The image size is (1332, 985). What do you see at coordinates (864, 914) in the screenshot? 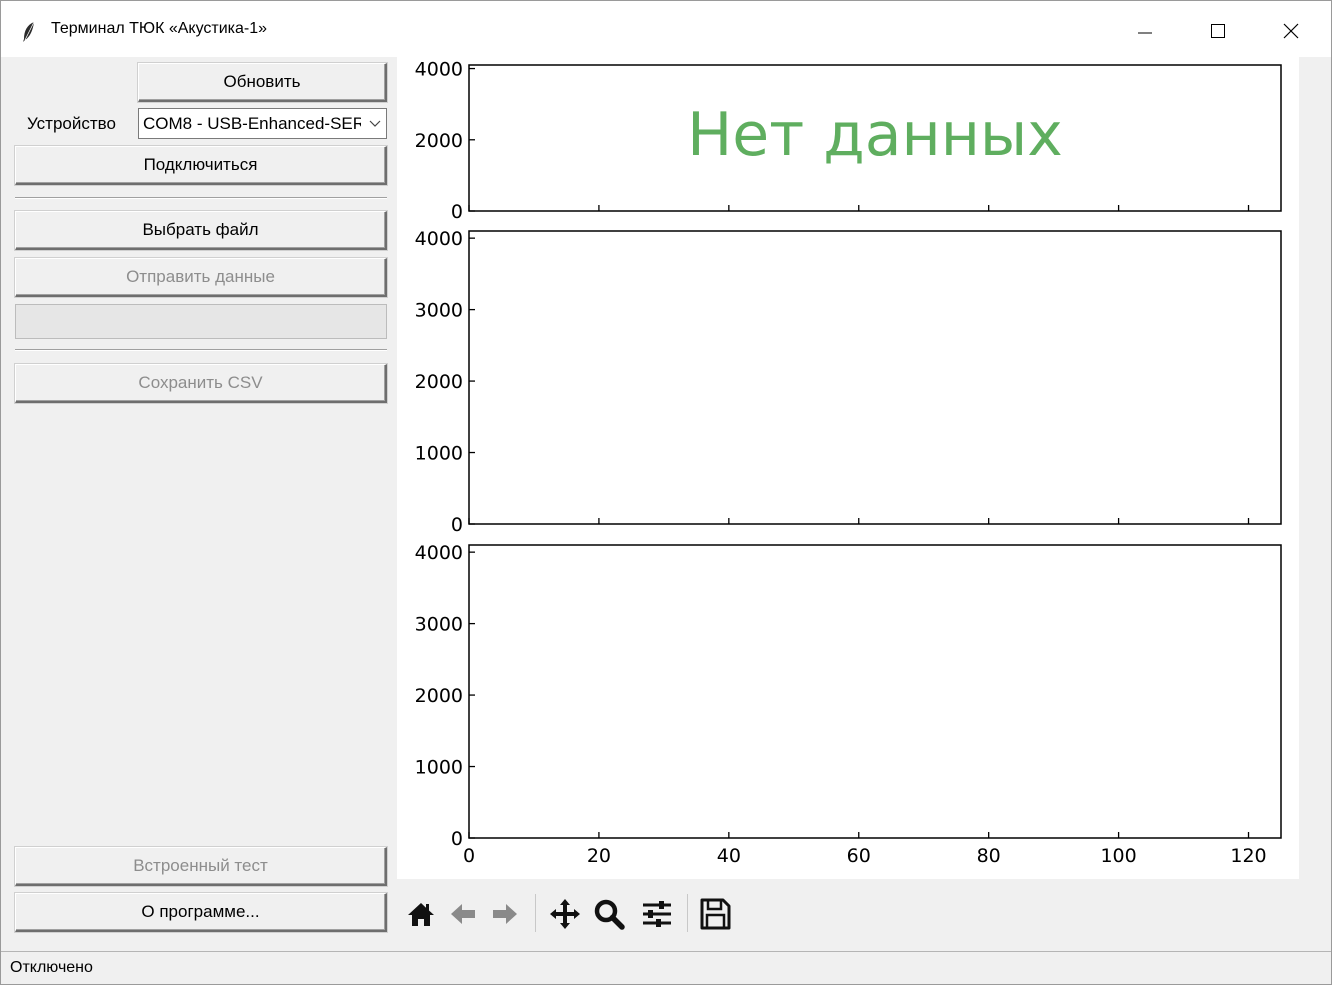
I see `navigation-toolbar` at bounding box center [864, 914].